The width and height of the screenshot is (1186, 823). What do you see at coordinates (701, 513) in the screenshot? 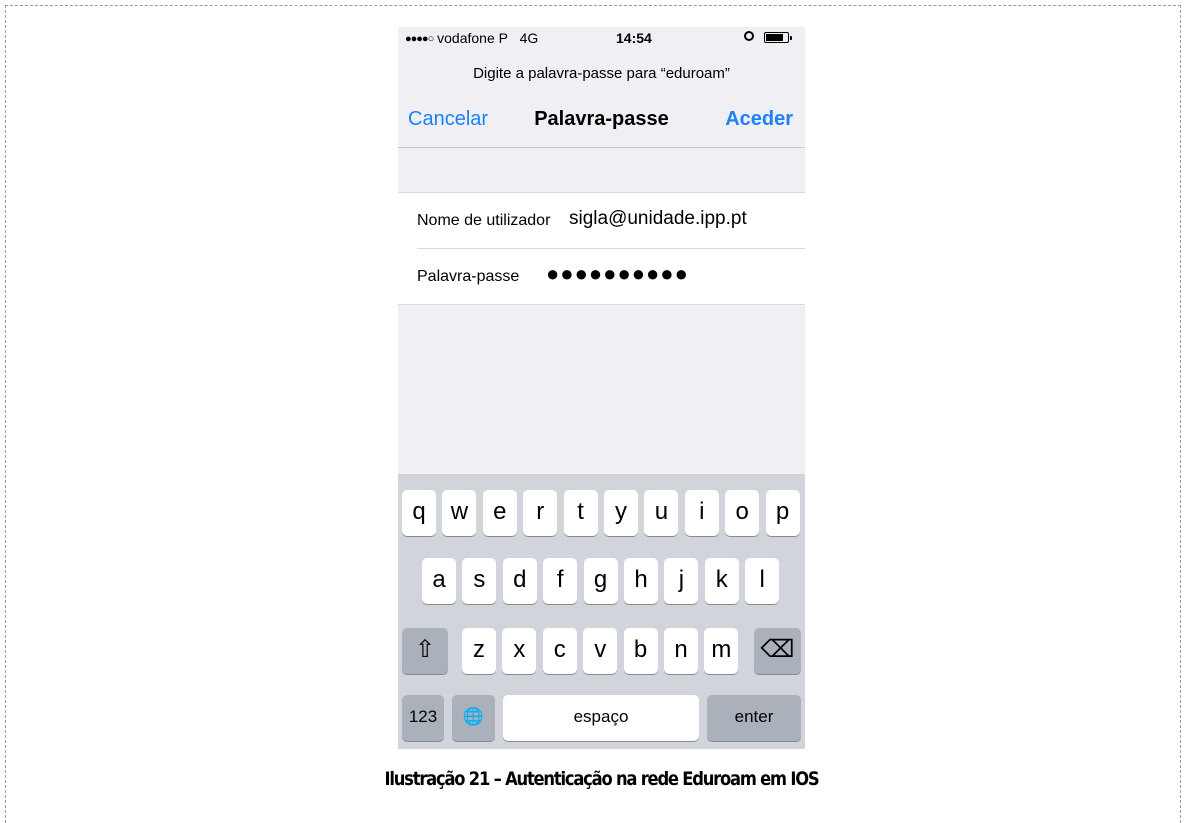
I see `key-i: i` at bounding box center [701, 513].